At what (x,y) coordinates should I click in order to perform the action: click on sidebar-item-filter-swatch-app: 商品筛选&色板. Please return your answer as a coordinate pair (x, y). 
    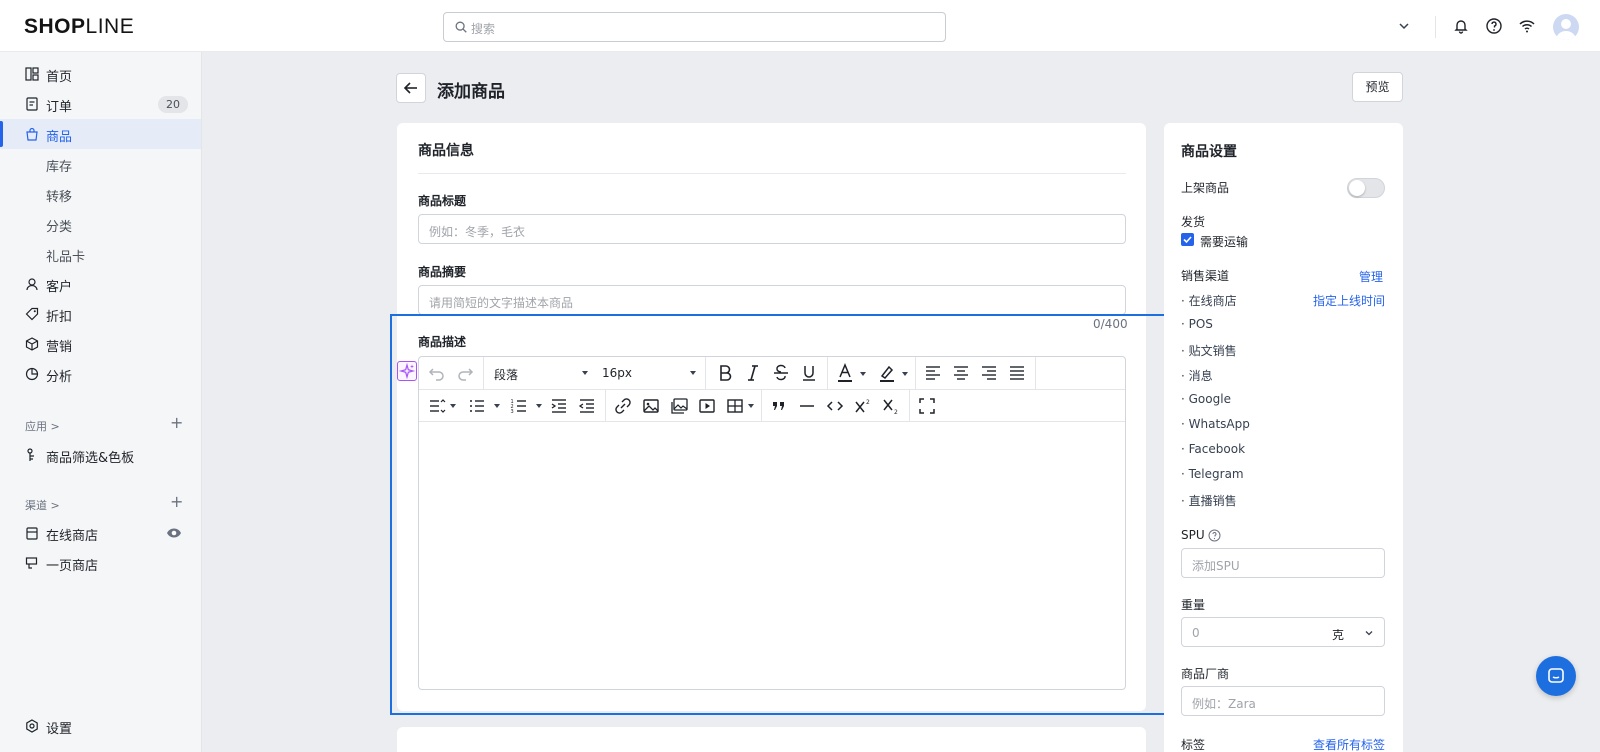
    Looking at the image, I should click on (100, 455).